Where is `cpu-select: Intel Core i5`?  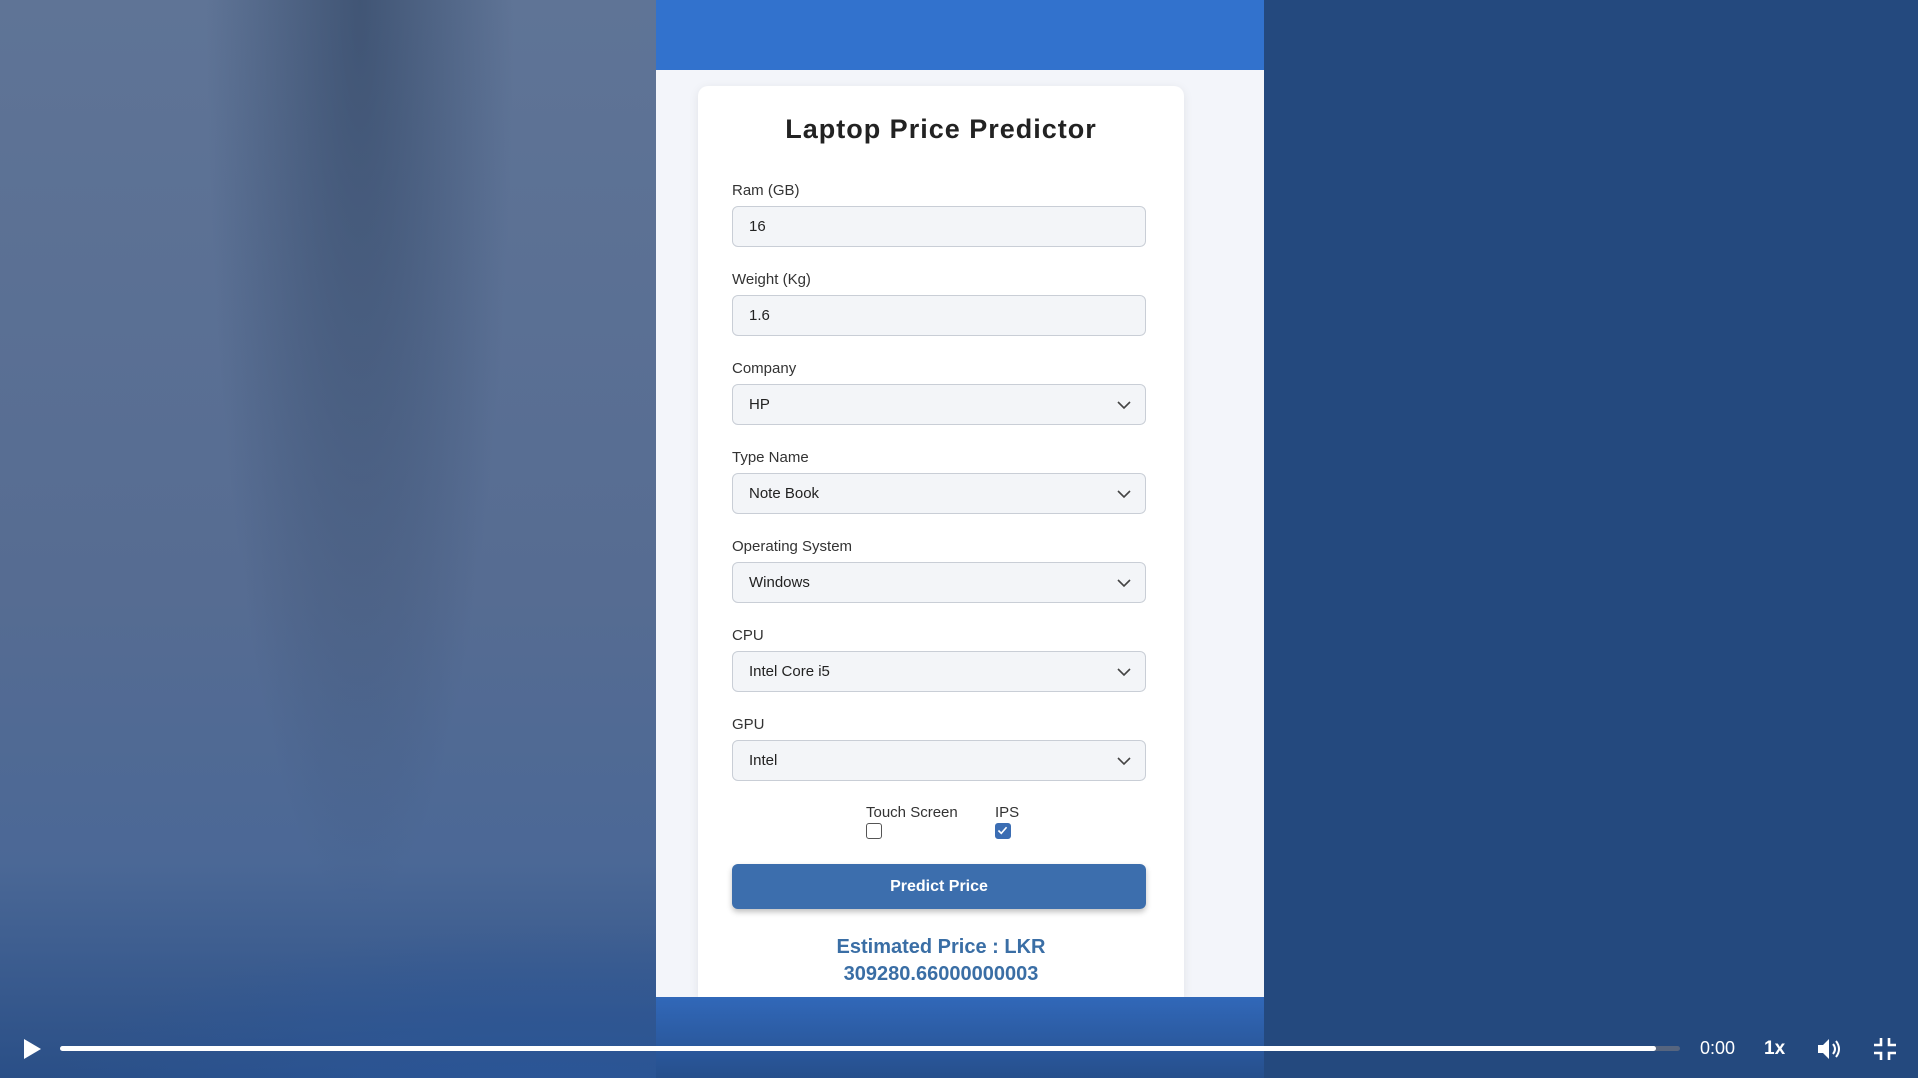 cpu-select: Intel Core i5 is located at coordinates (939, 671).